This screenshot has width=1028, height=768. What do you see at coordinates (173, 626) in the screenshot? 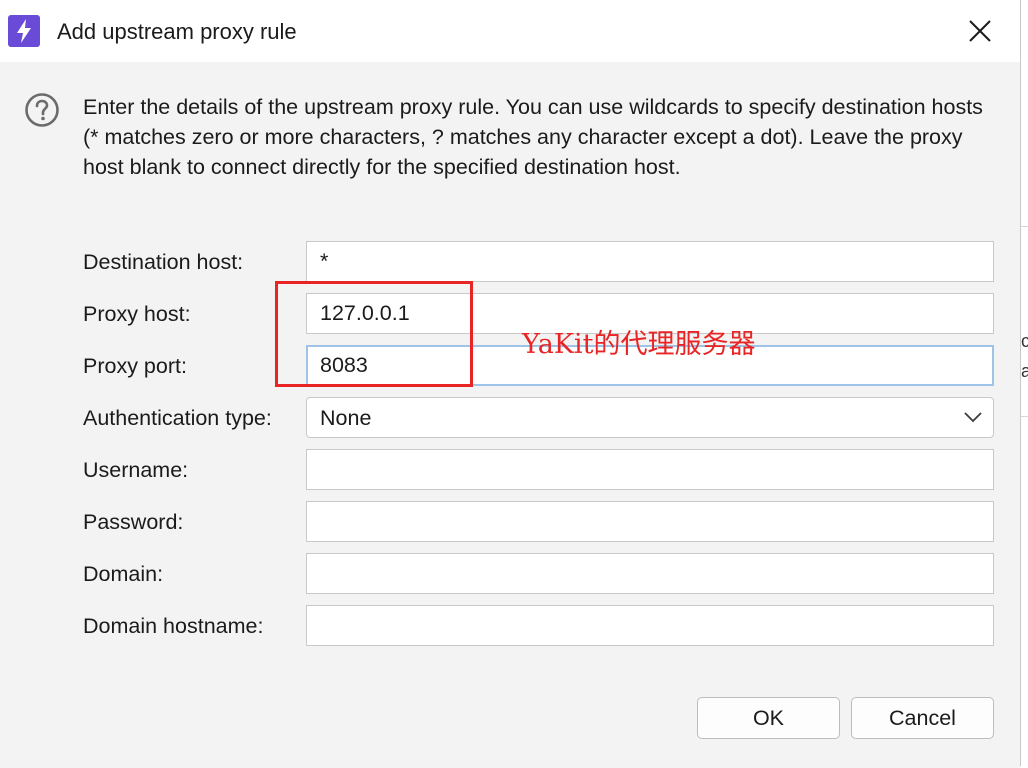
I see `domain-hostname-label: Domain hostname:` at bounding box center [173, 626].